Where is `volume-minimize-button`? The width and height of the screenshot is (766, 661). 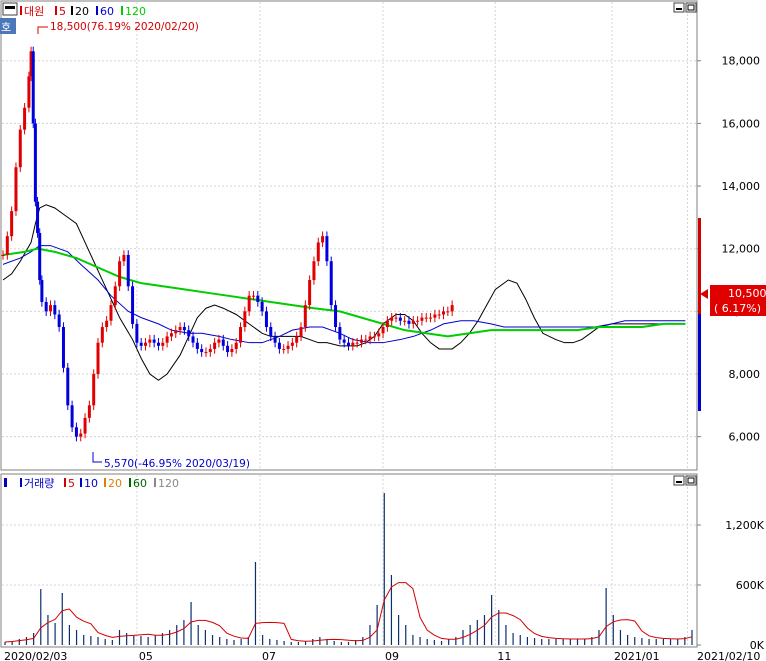 volume-minimize-button is located at coordinates (679, 480).